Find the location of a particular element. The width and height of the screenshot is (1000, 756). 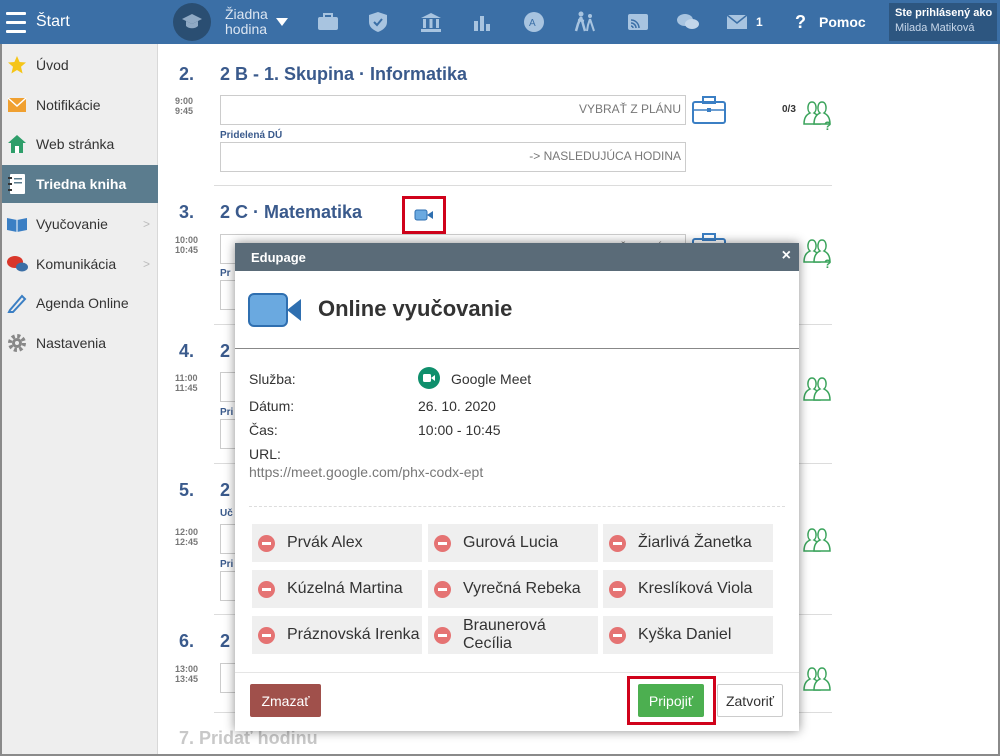

student-chip: Práznovská Irenka is located at coordinates (337, 635).